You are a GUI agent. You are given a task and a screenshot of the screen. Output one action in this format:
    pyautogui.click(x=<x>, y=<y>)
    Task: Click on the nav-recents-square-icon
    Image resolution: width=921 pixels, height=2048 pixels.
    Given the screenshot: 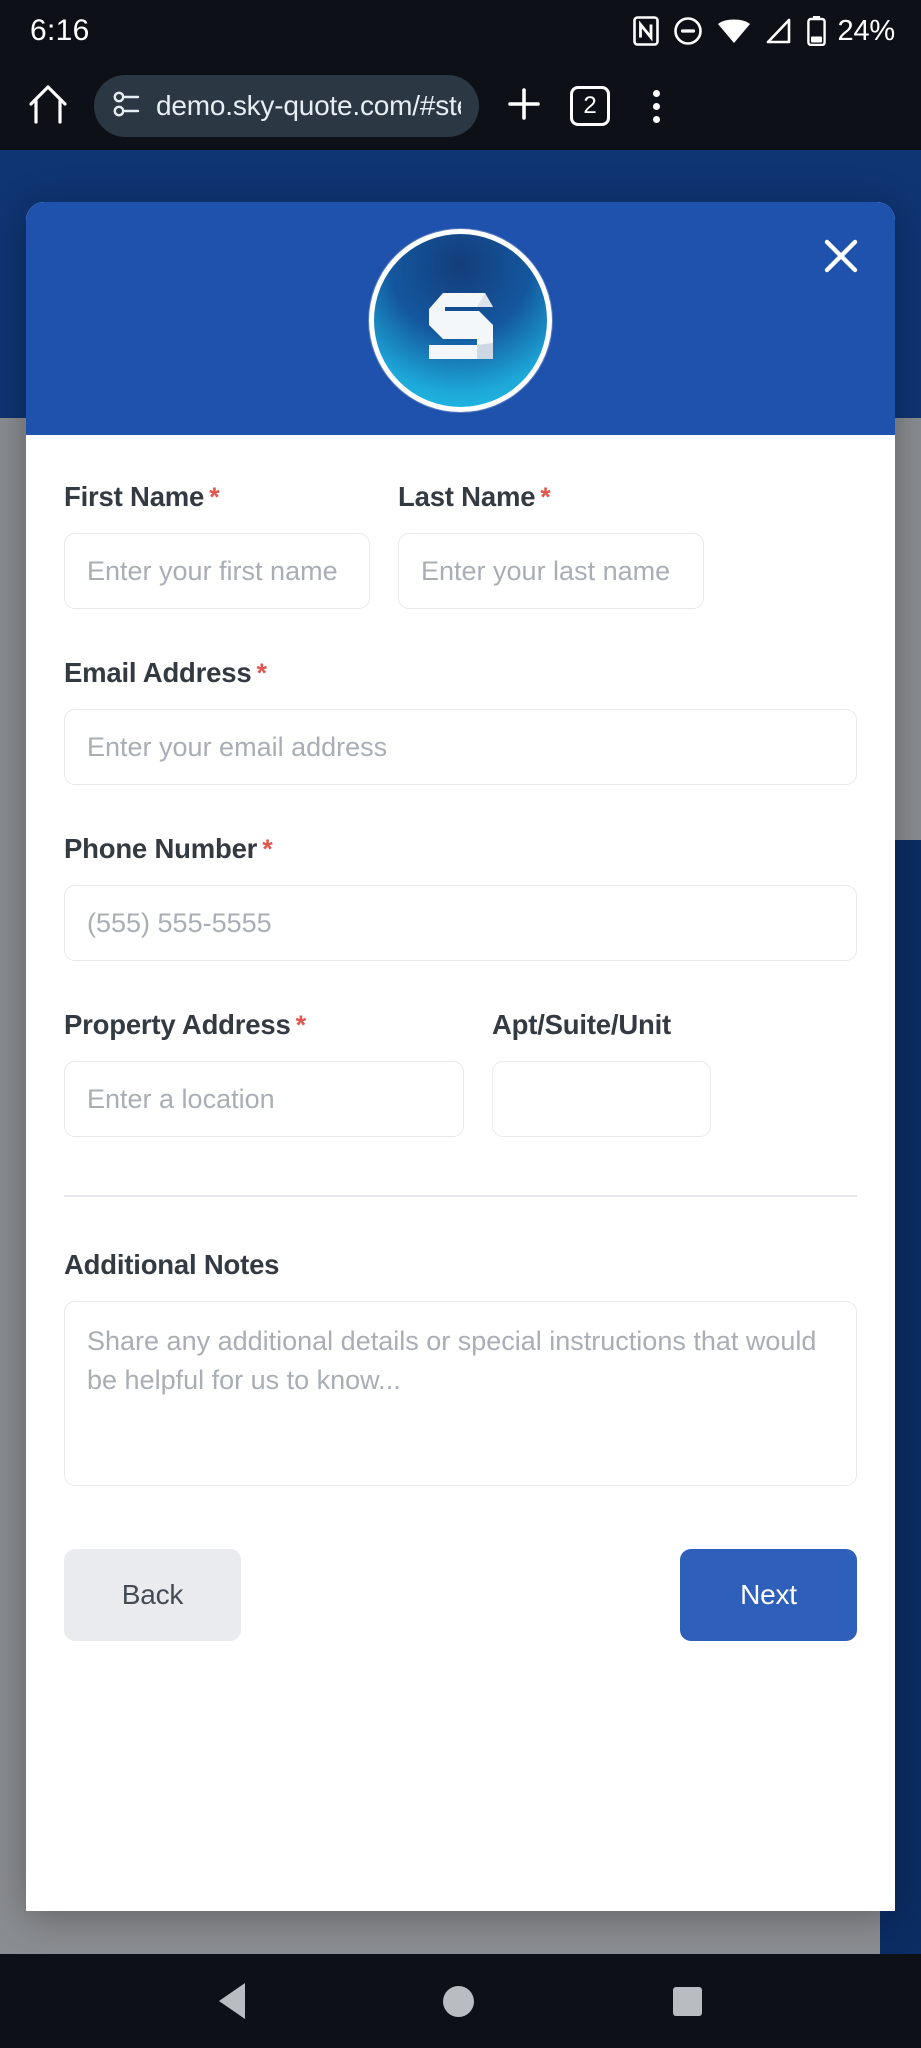 What is the action you would take?
    pyautogui.click(x=687, y=2001)
    